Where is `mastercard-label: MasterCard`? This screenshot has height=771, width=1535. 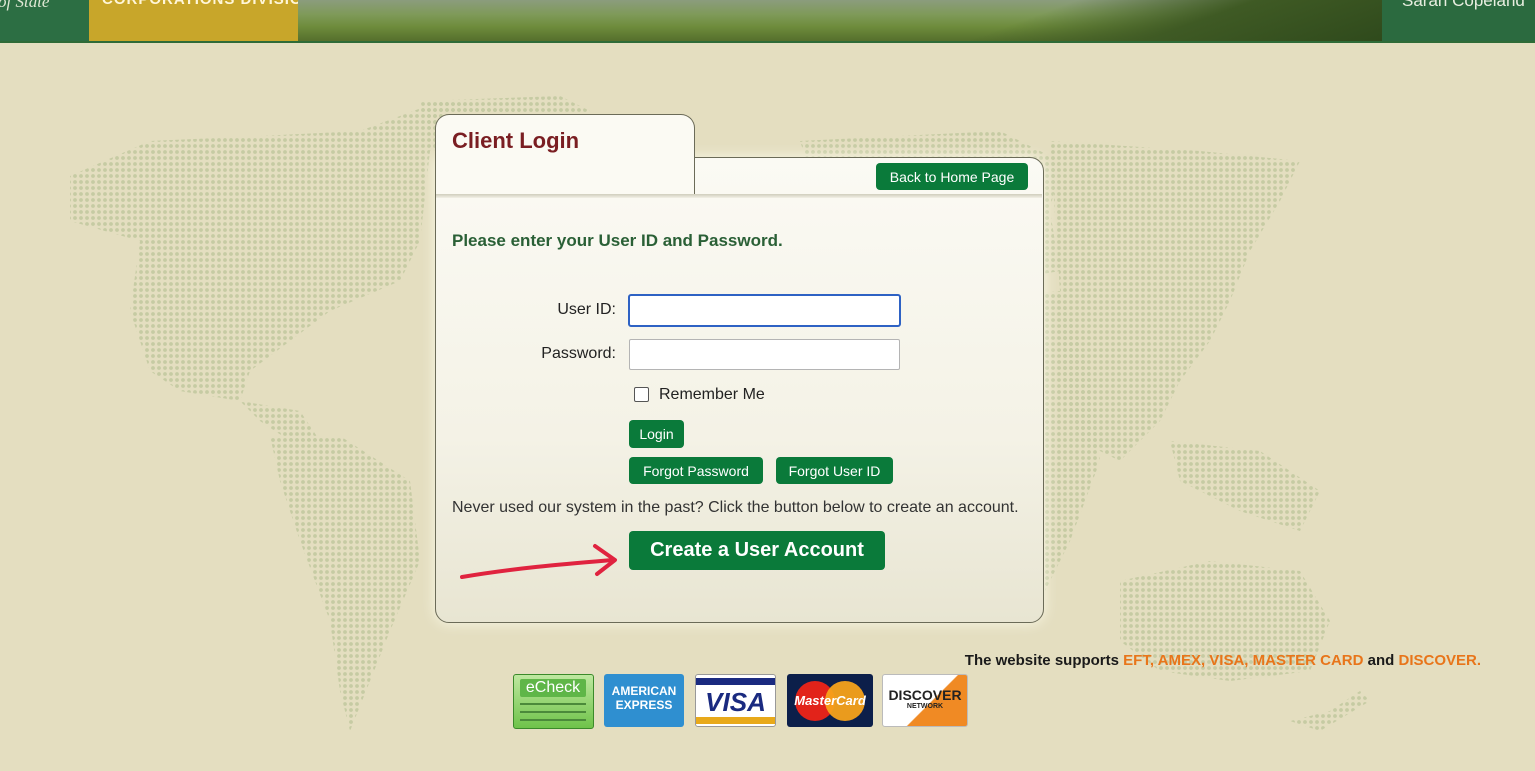
mastercard-label: MasterCard is located at coordinates (830, 700).